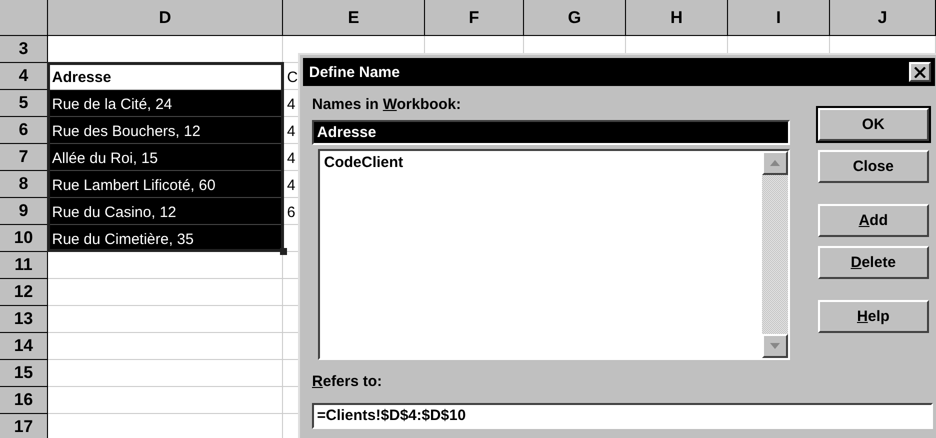 This screenshot has width=936, height=438. Describe the element at coordinates (347, 382) in the screenshot. I see `field-label: Refers to:` at that location.